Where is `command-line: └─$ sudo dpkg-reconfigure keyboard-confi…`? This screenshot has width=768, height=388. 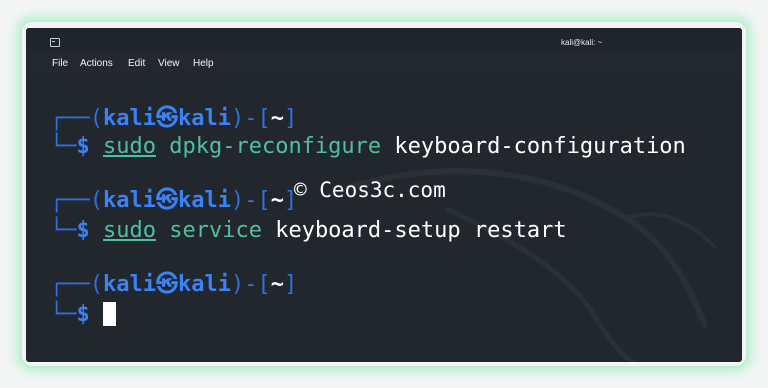 command-line: └─$ sudo dpkg-reconfigure keyboard-confi… is located at coordinates (368, 147).